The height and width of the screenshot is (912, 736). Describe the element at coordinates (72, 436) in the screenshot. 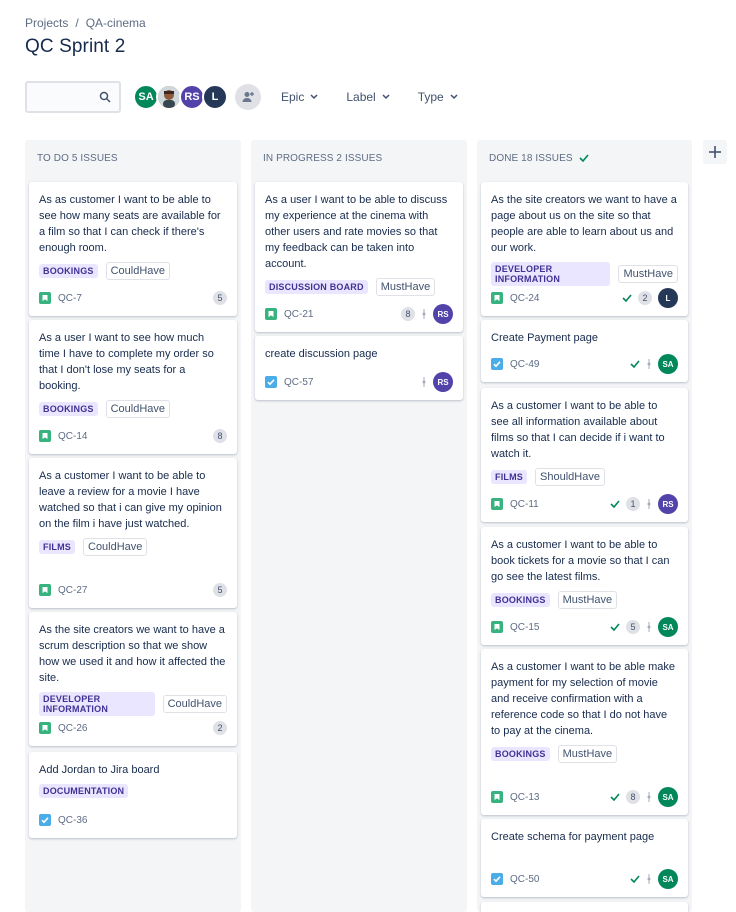

I see `issue-key: QC-14` at that location.